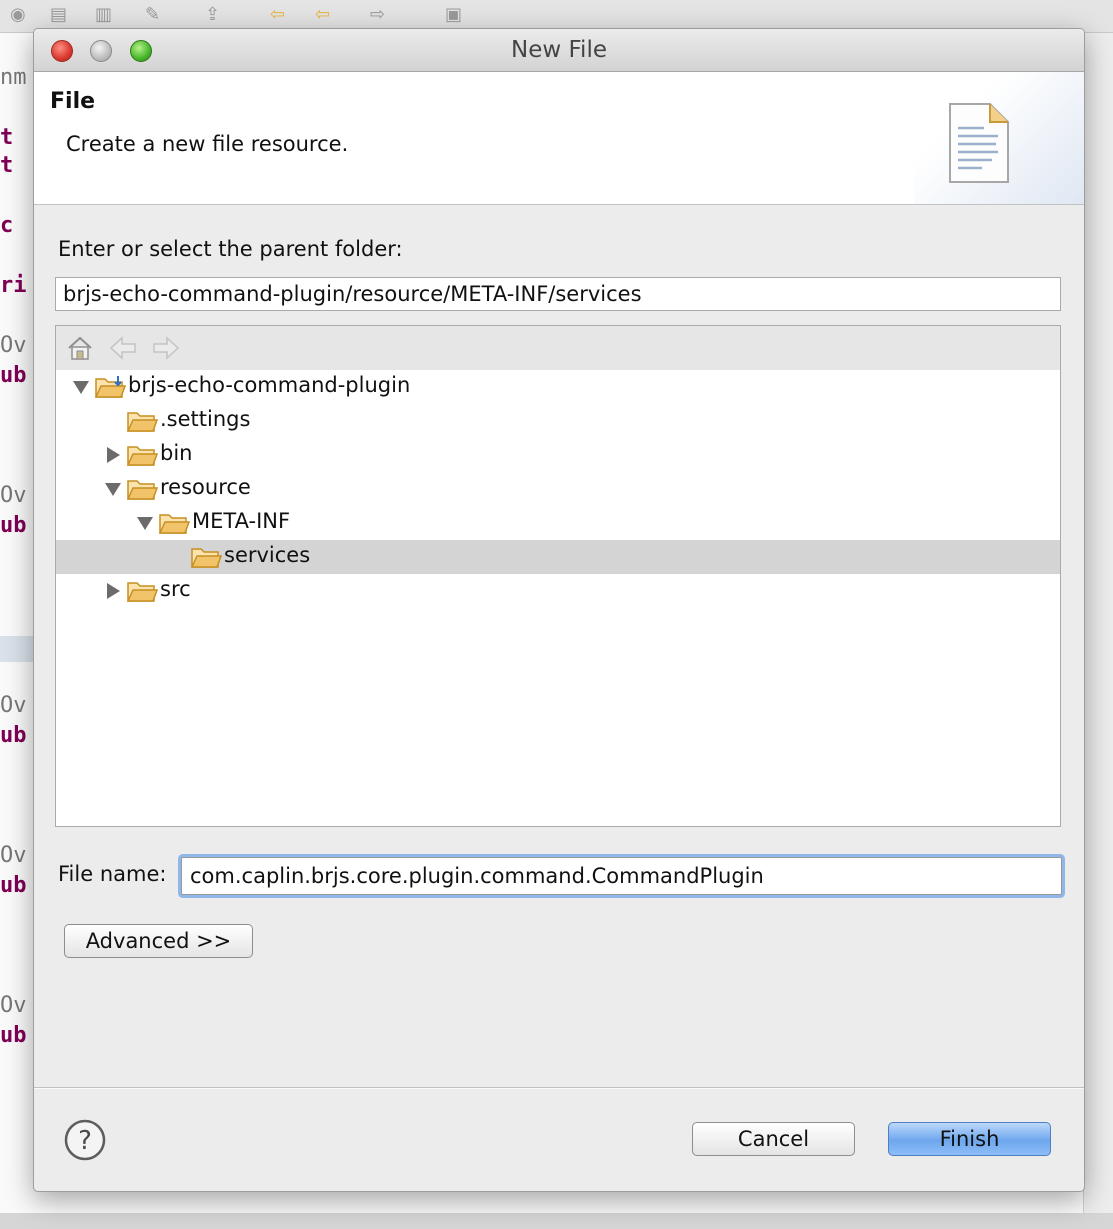  What do you see at coordinates (979, 143) in the screenshot?
I see `new-file-icon` at bounding box center [979, 143].